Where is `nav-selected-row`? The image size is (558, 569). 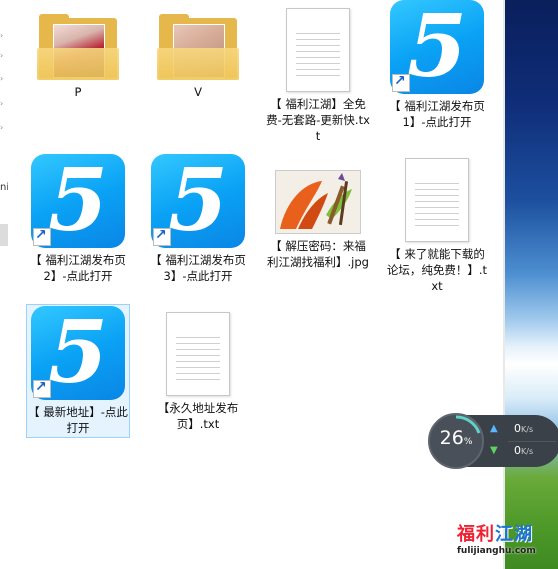 nav-selected-row is located at coordinates (4, 235).